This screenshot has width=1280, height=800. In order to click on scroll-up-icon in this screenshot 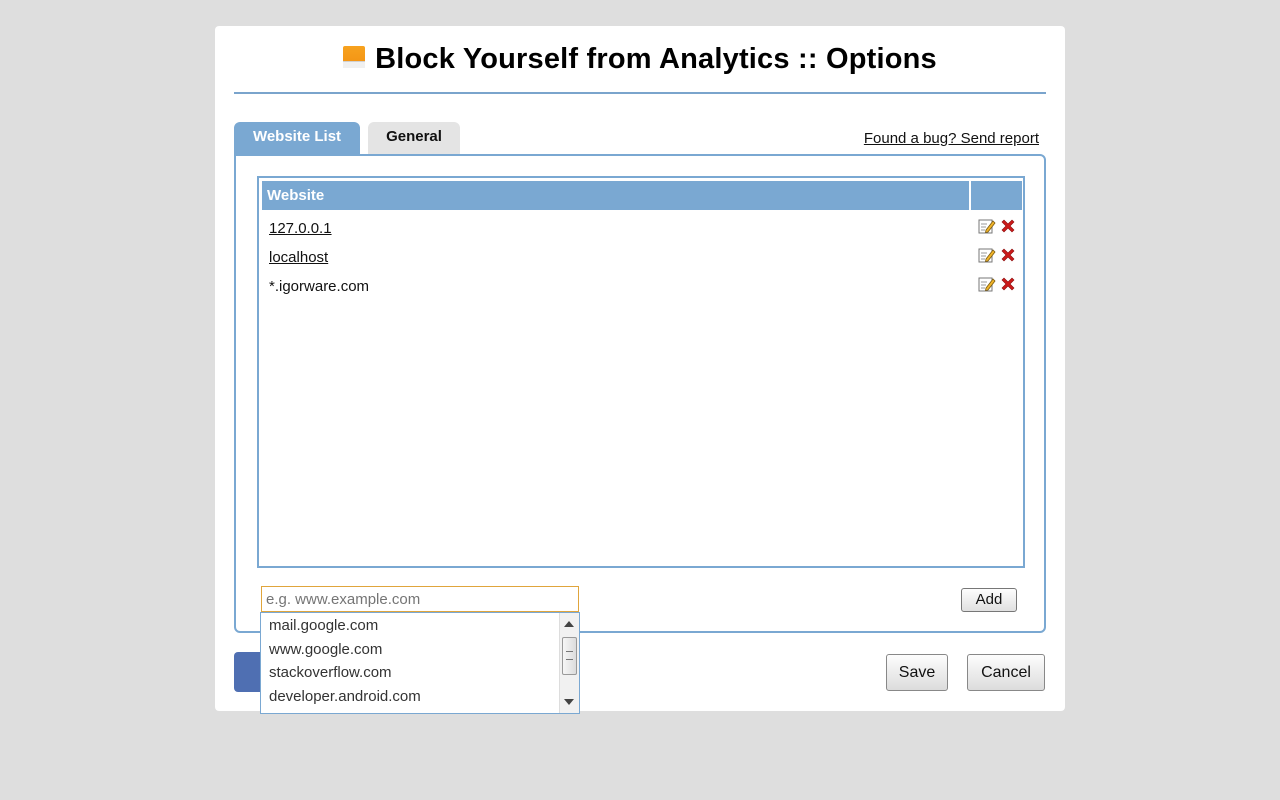, I will do `click(569, 624)`.